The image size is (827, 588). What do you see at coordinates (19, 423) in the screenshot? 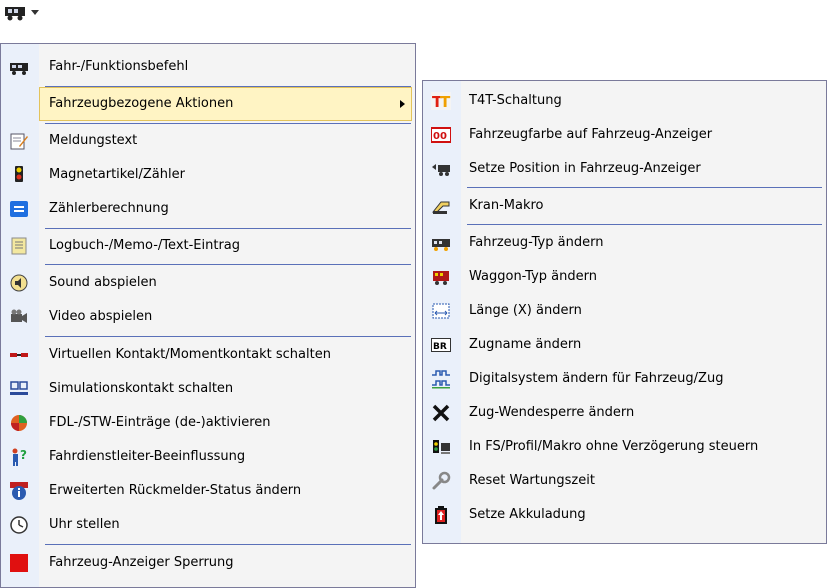
I see `color-ball-icon` at bounding box center [19, 423].